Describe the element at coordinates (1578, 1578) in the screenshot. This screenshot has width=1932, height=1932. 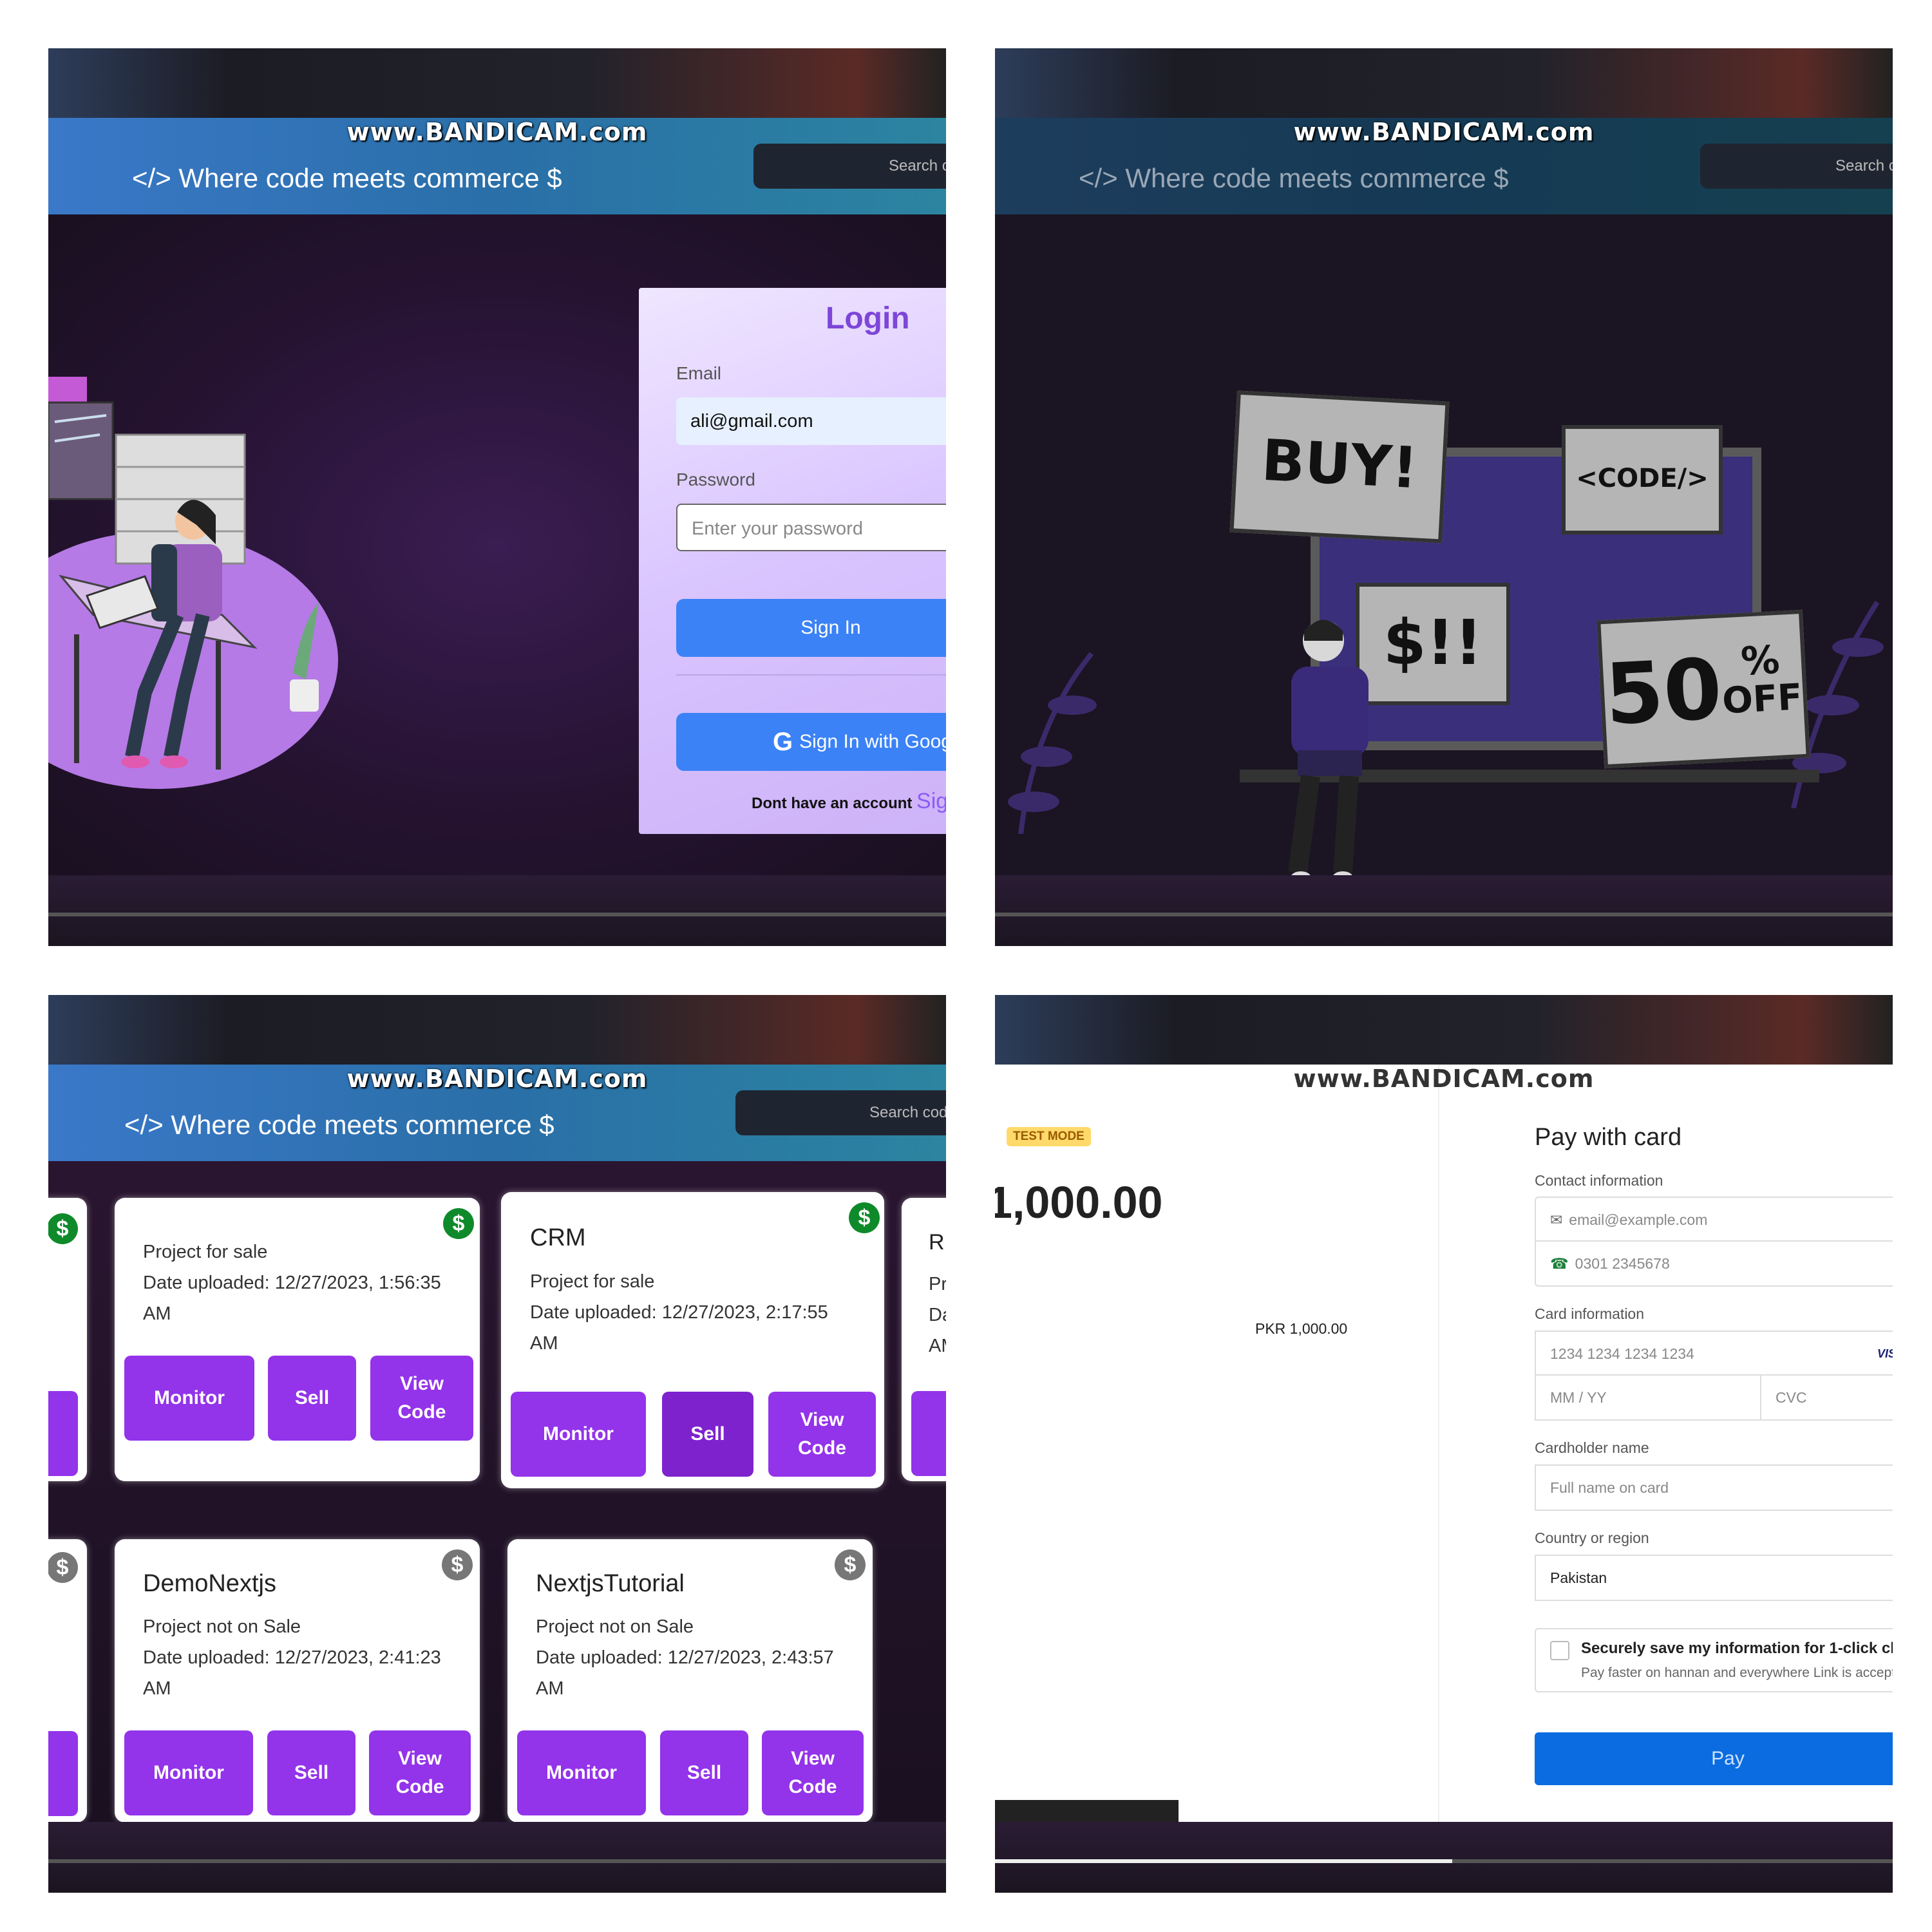
I see `country-value: Pakistan` at that location.